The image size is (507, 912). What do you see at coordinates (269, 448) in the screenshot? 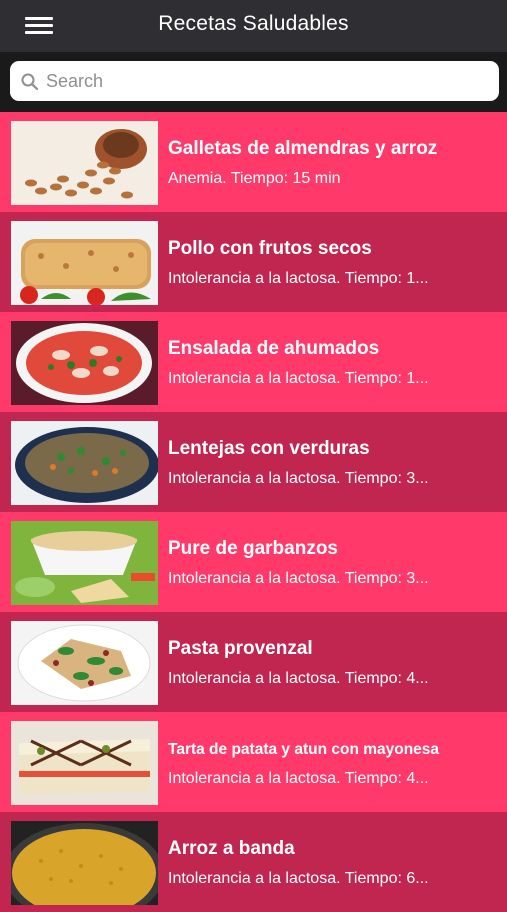
I see `recipe-title: Lentejas con verduras` at bounding box center [269, 448].